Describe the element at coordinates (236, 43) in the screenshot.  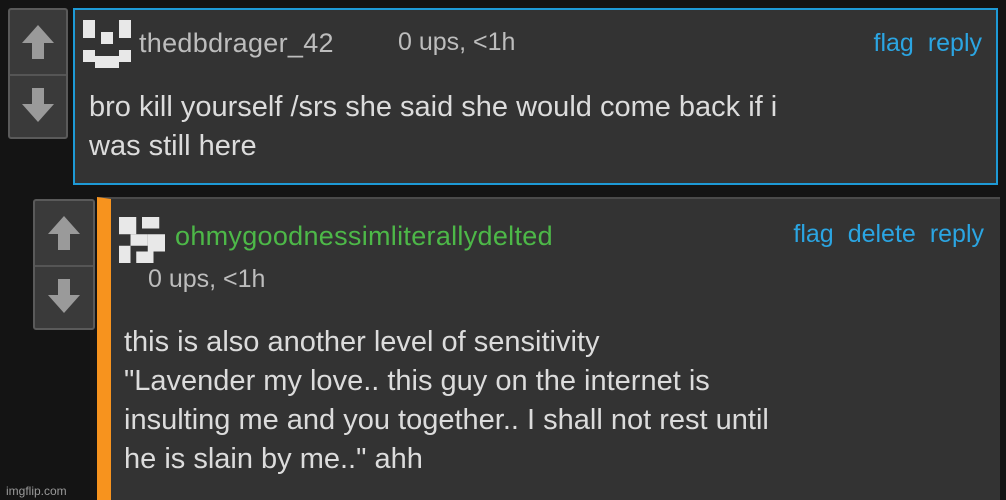
I see `username: thedbdrager_42` at that location.